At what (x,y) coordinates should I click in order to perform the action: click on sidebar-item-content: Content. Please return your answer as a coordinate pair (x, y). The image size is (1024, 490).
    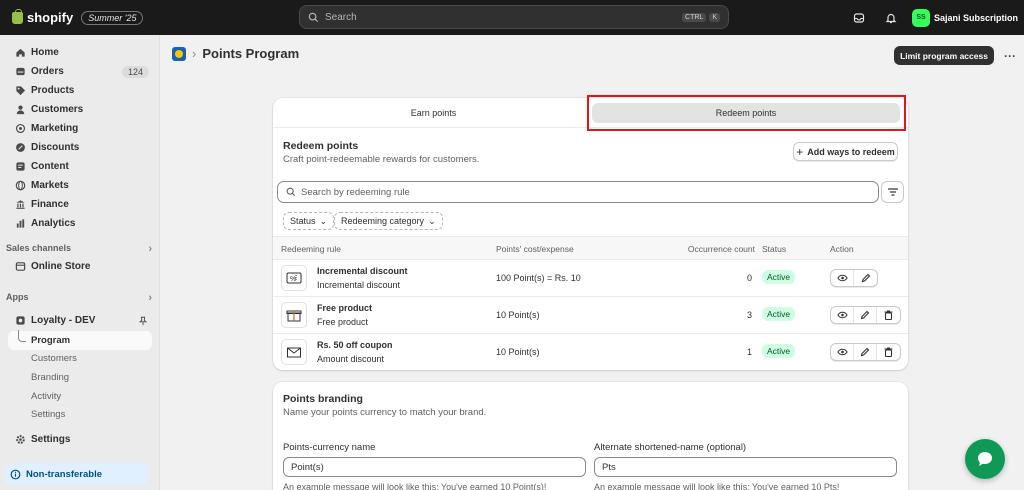
    Looking at the image, I should click on (80, 166).